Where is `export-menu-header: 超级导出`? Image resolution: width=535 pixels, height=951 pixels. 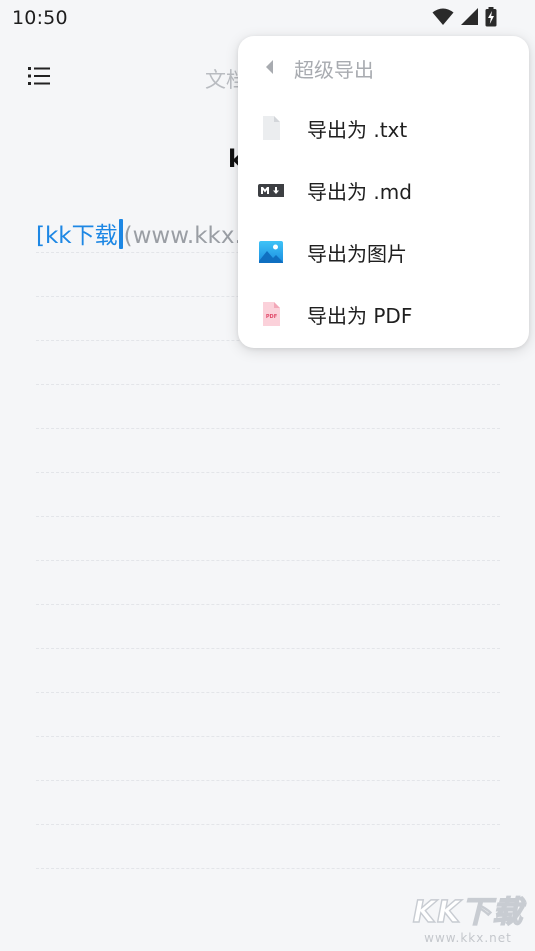
export-menu-header: 超级导出 is located at coordinates (383, 67).